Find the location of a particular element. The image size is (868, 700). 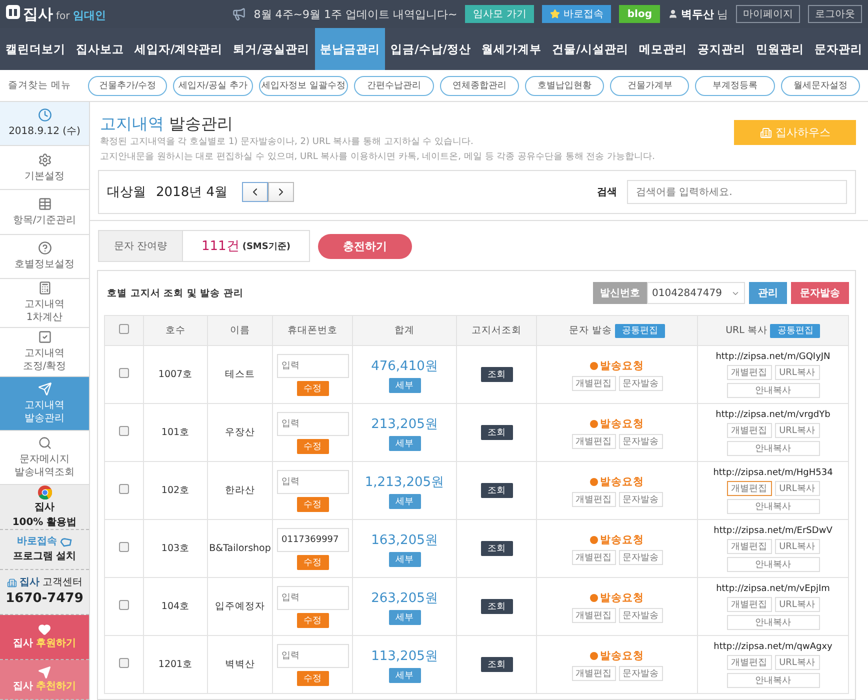

previous-button is located at coordinates (255, 192).